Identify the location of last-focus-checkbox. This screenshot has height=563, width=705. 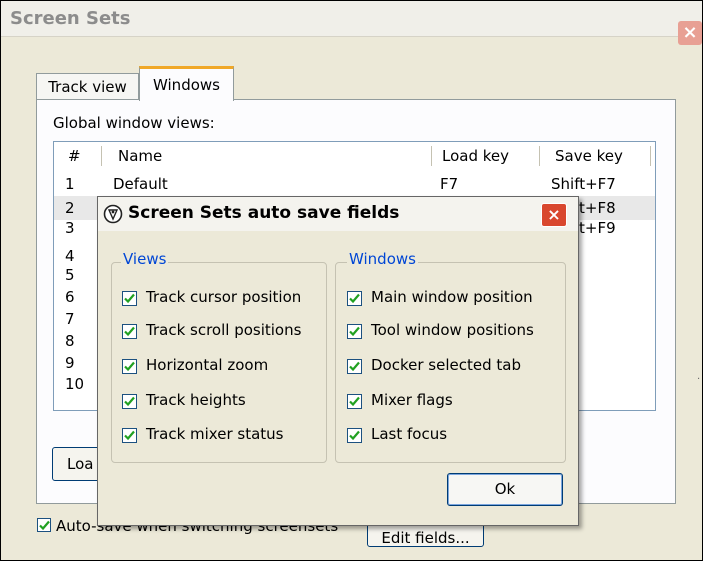
(354, 435).